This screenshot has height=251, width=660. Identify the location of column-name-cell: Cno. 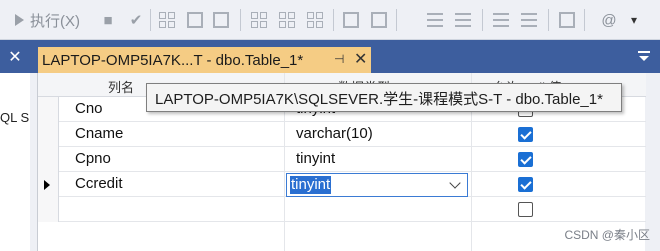
(89, 108).